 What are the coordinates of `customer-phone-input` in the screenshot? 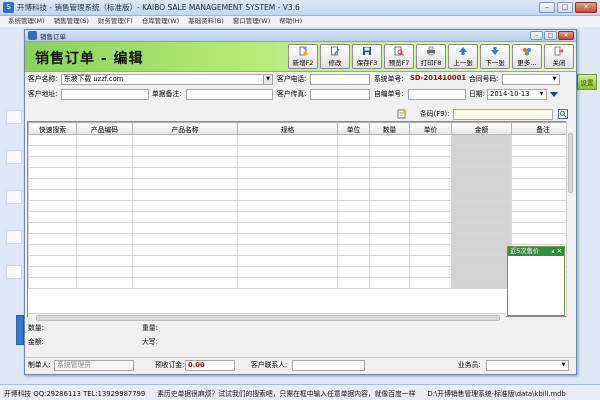 It's located at (340, 79).